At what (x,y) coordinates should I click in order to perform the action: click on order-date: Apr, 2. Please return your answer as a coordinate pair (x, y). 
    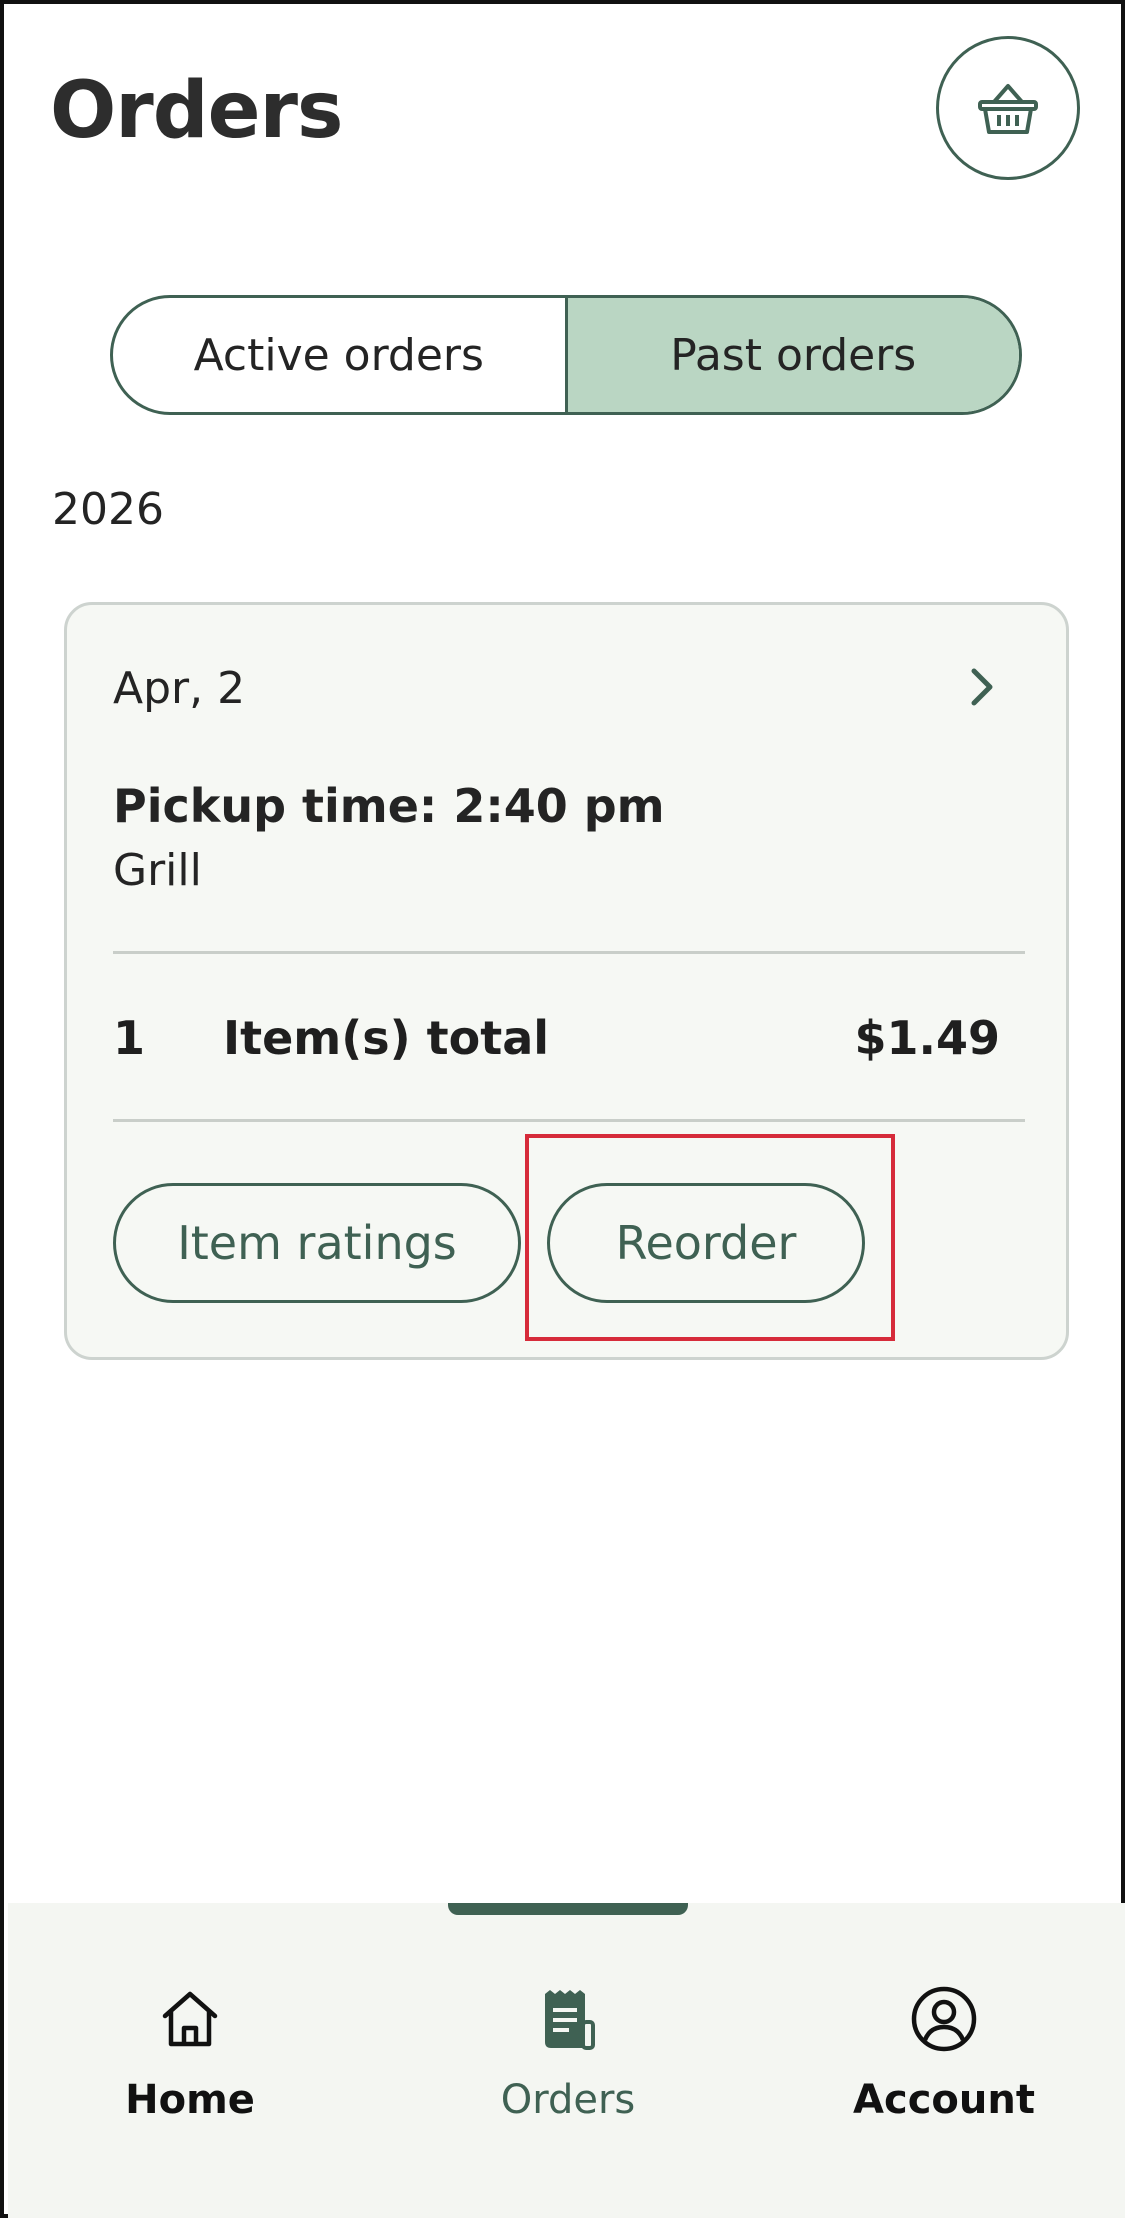
    Looking at the image, I should click on (179, 688).